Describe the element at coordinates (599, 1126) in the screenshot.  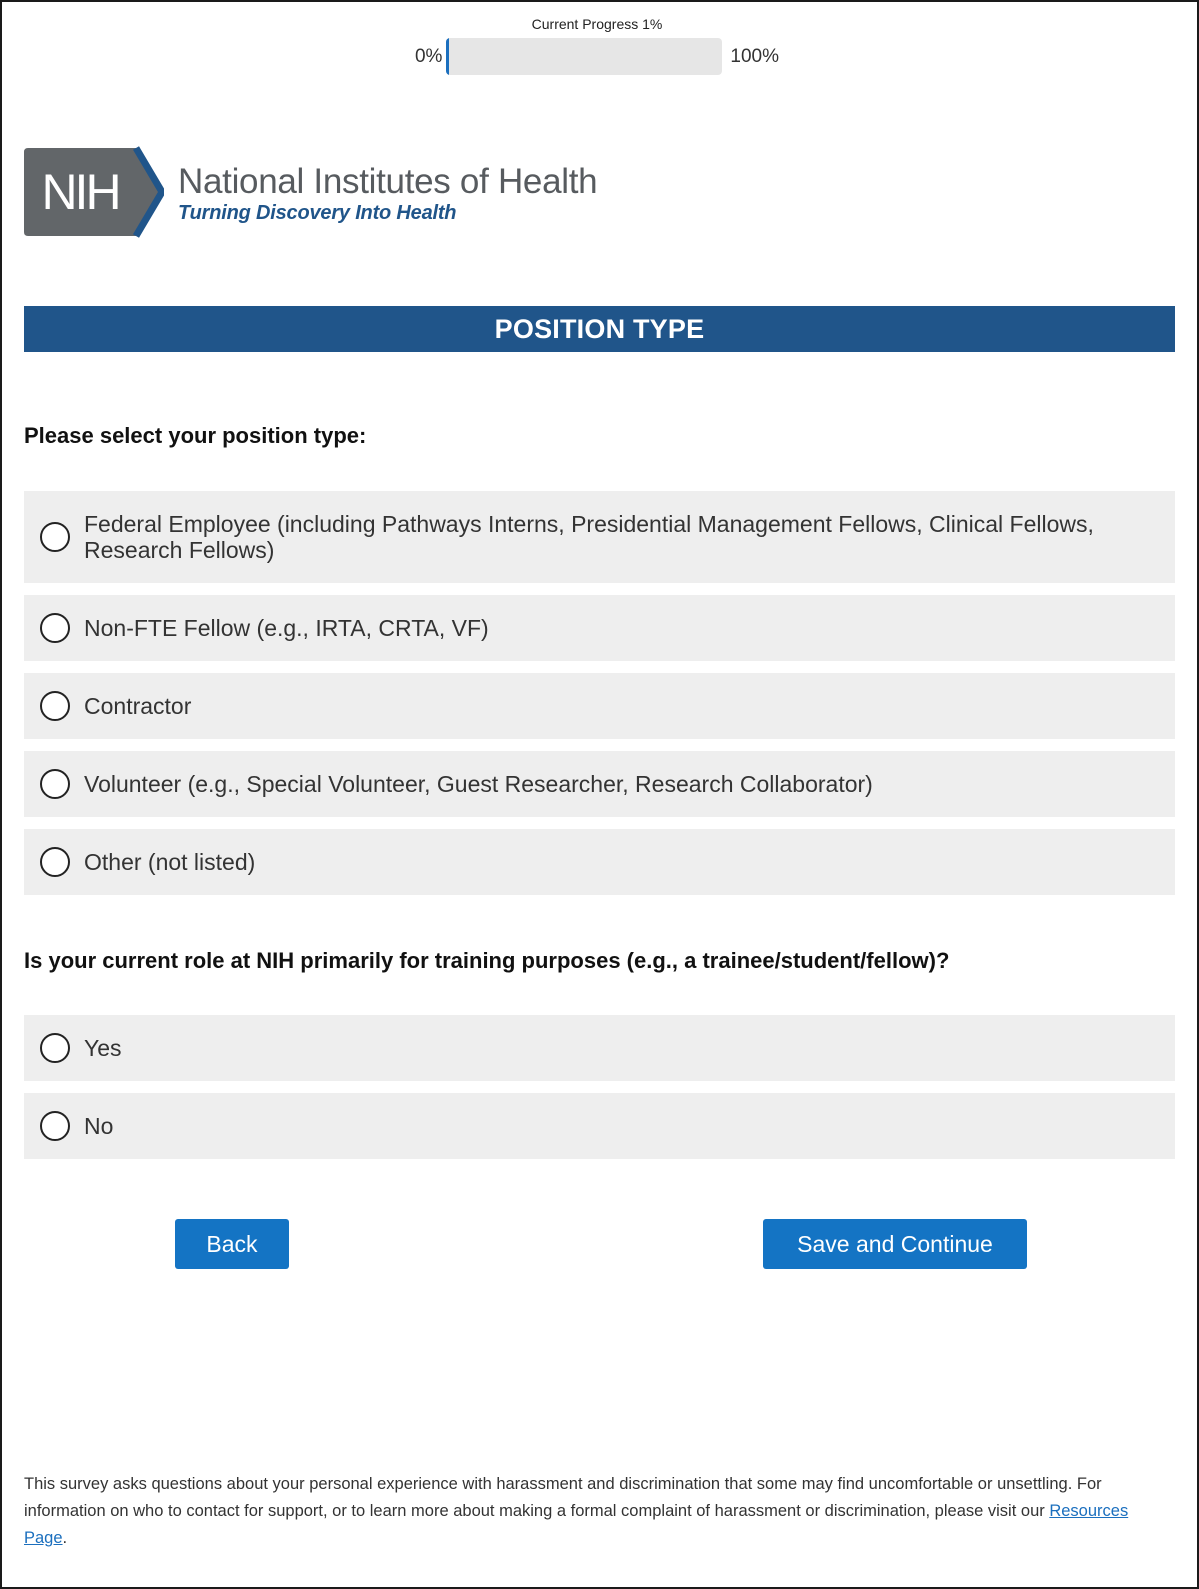
I see `option-no: No` at that location.